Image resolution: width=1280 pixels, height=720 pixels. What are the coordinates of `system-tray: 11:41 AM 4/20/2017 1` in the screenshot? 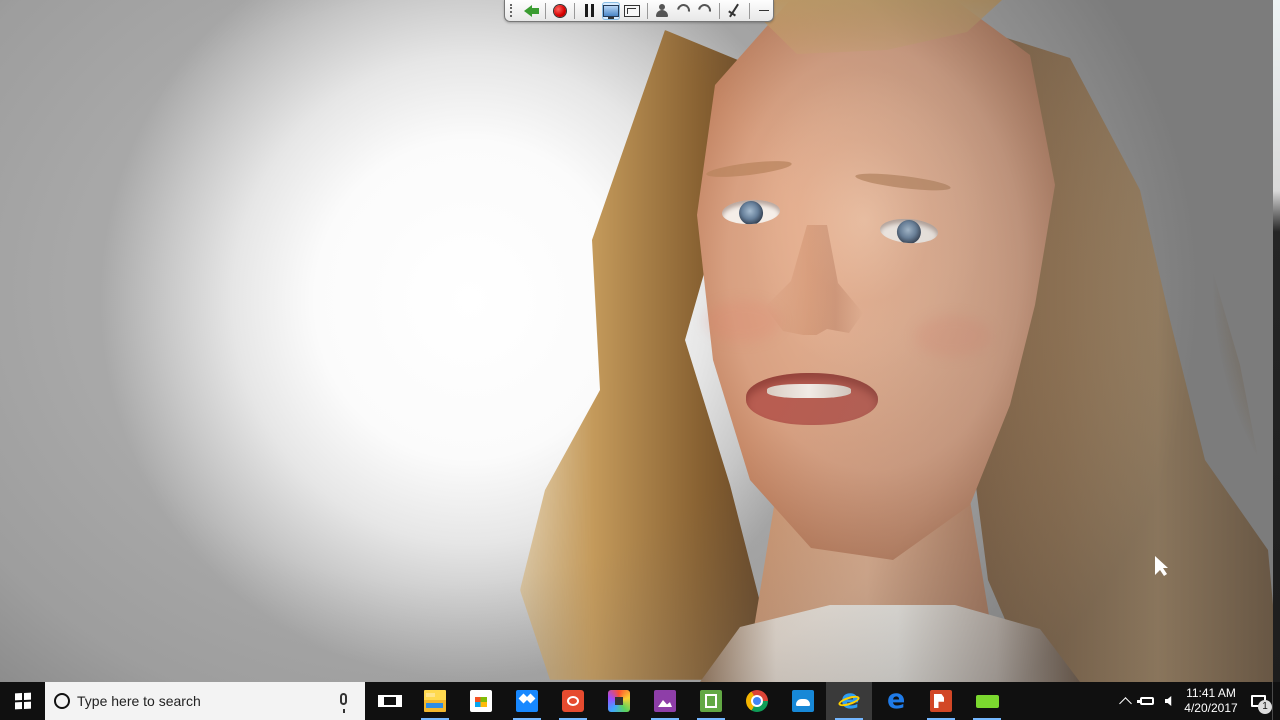 It's located at (1197, 701).